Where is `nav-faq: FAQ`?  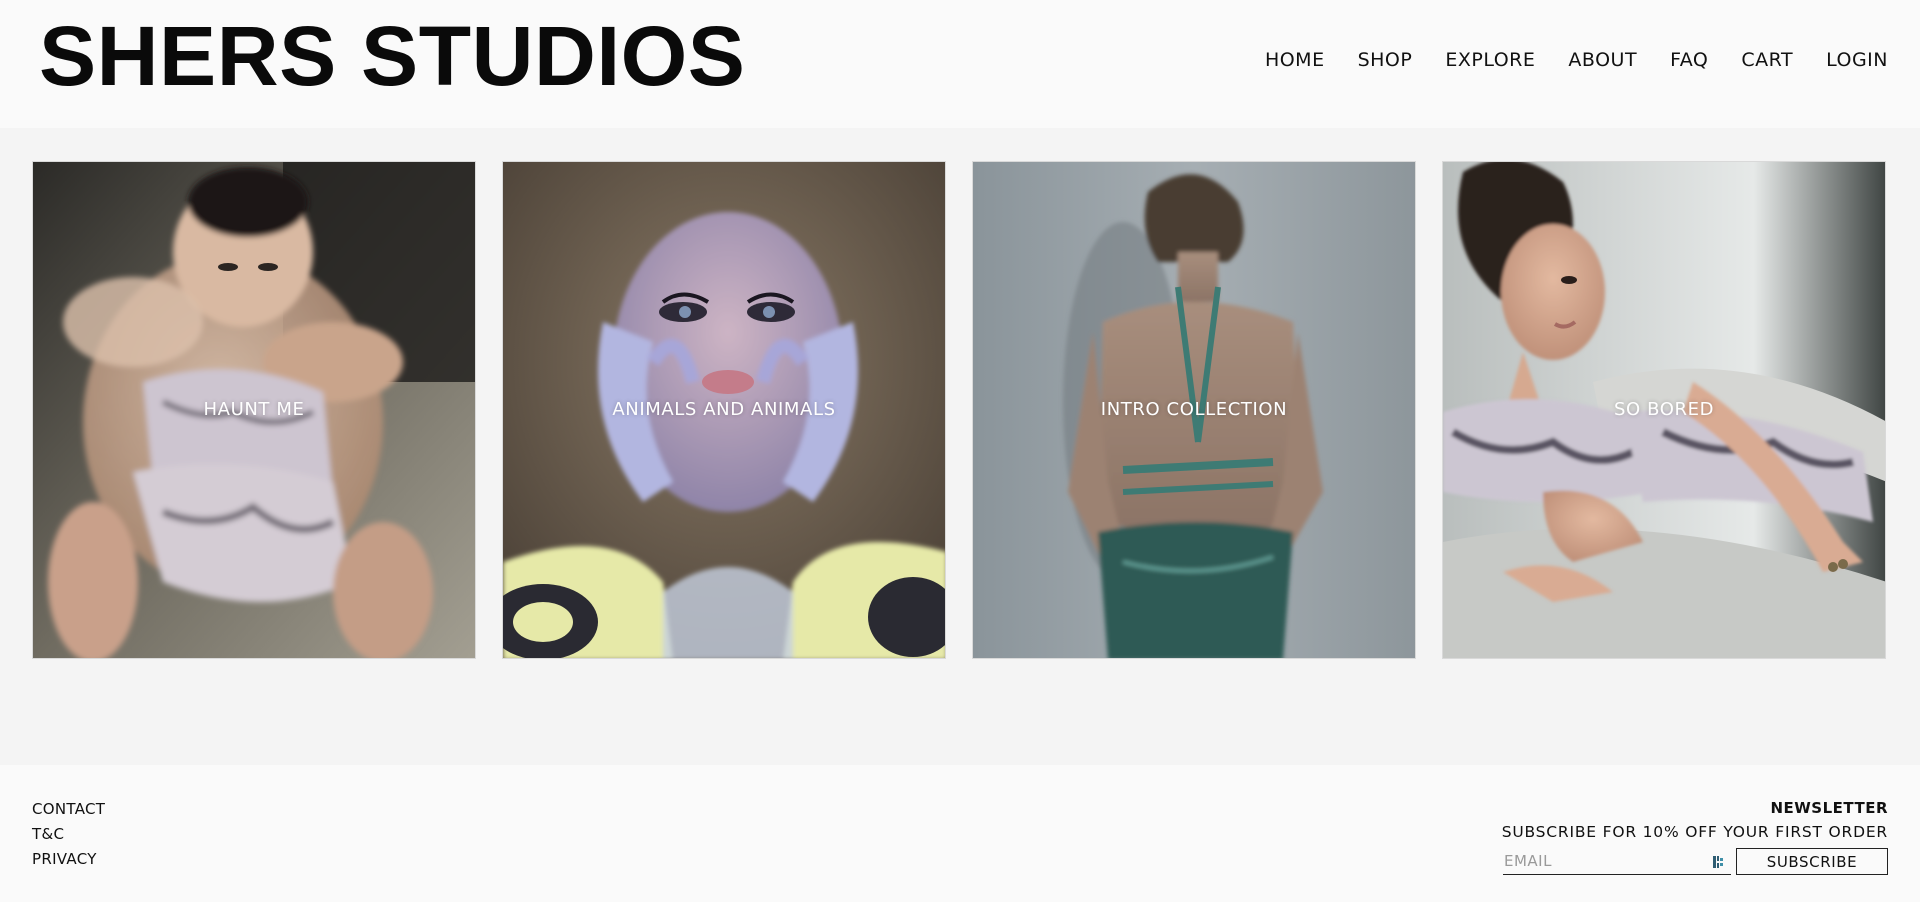
nav-faq: FAQ is located at coordinates (1689, 60).